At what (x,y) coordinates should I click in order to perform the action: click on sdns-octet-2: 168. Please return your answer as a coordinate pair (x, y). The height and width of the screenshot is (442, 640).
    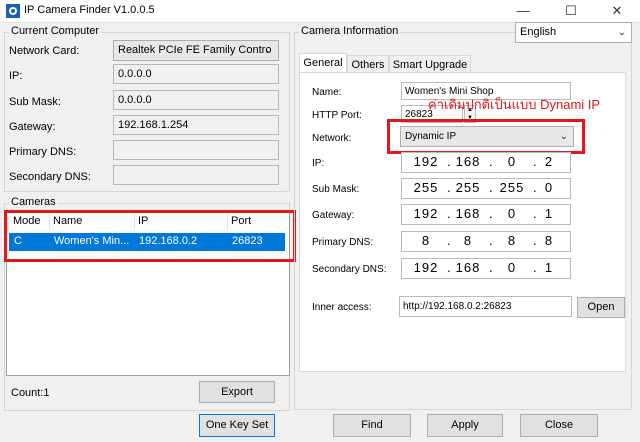
    Looking at the image, I should click on (468, 267).